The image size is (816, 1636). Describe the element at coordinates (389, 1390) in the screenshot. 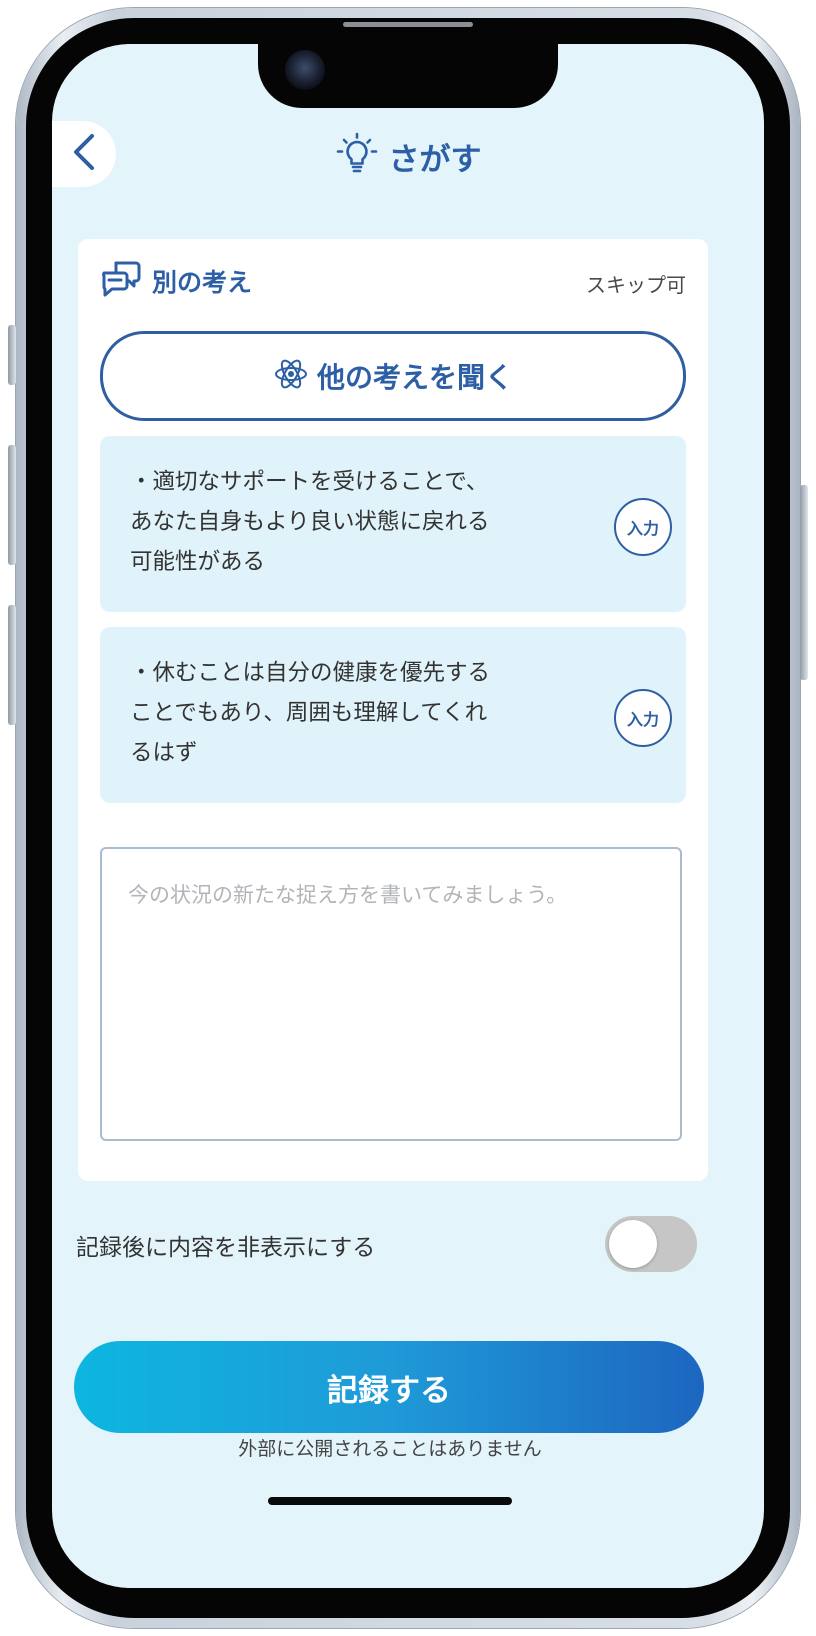

I see `record-button-label: 記録する` at that location.